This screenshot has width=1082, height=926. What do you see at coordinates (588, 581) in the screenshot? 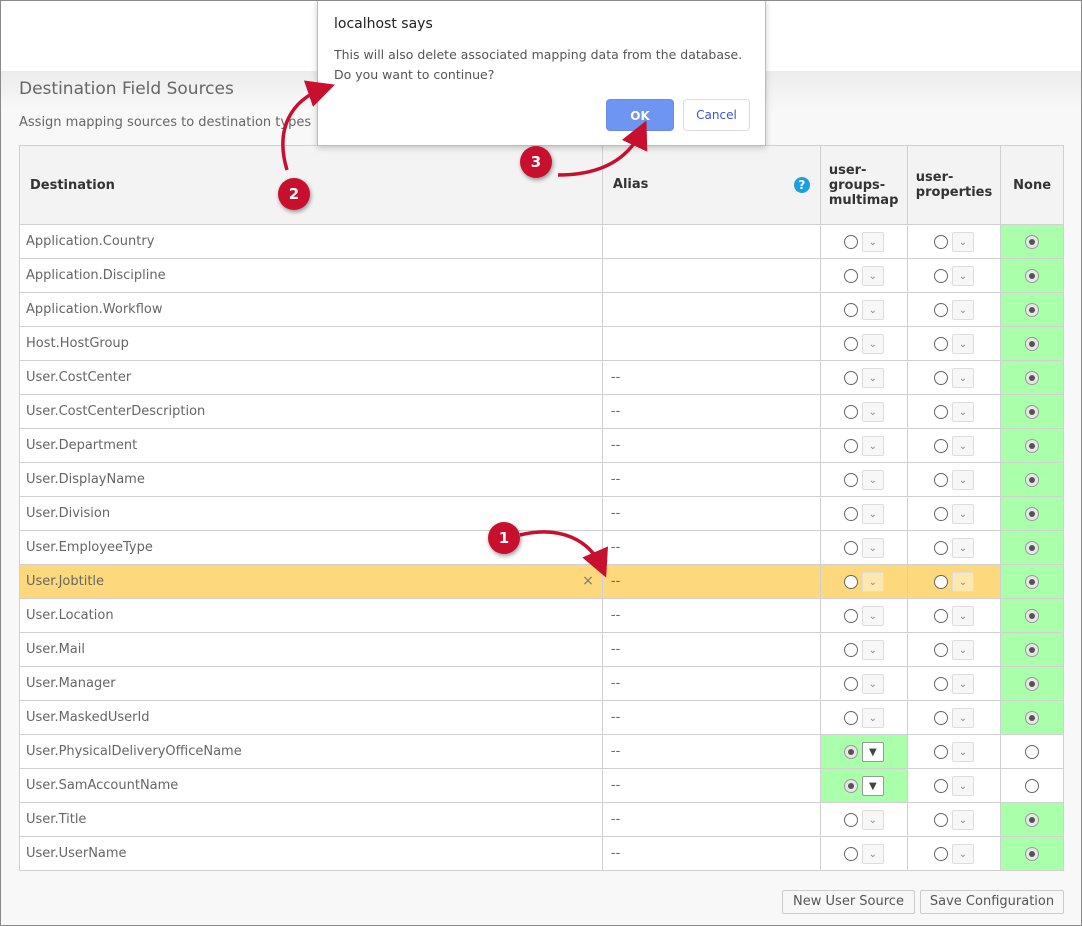
I see `delete-row-icon: ×` at bounding box center [588, 581].